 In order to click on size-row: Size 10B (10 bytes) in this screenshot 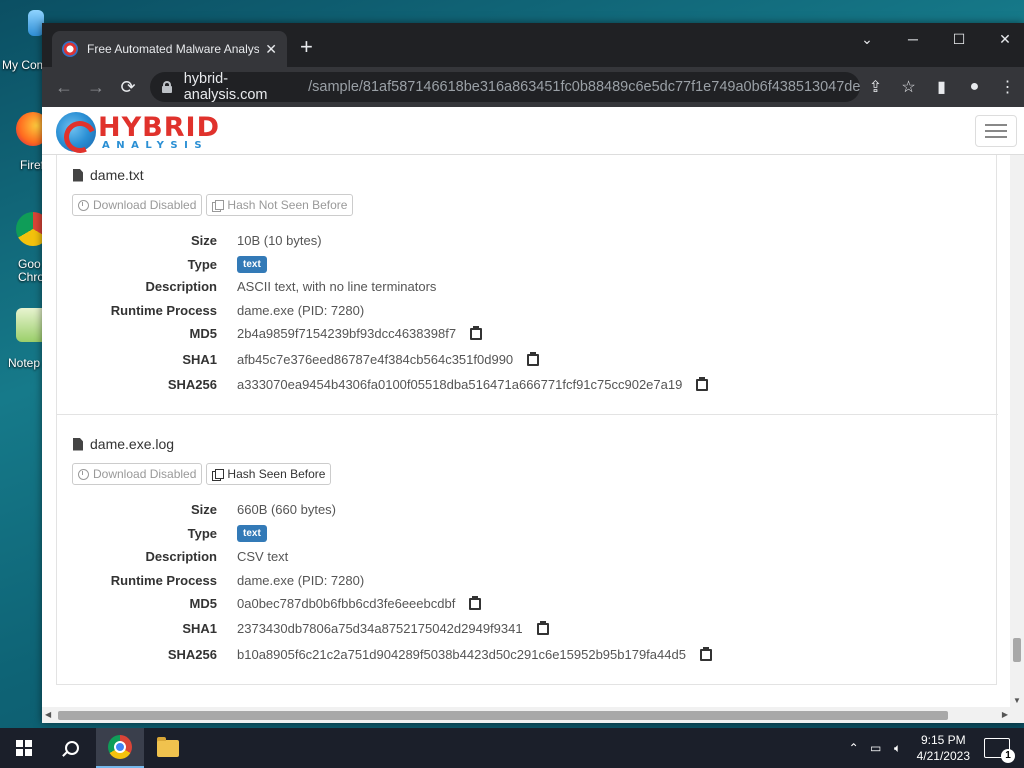, I will do `click(507, 240)`.